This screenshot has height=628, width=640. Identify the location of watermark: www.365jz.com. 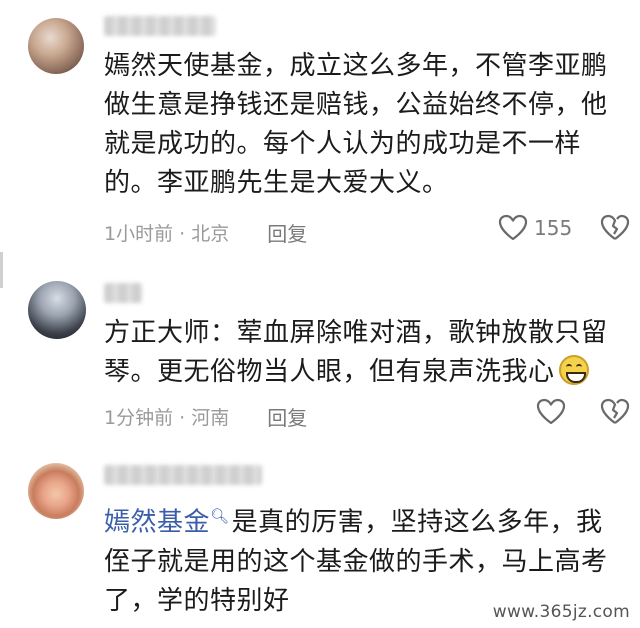
(561, 612).